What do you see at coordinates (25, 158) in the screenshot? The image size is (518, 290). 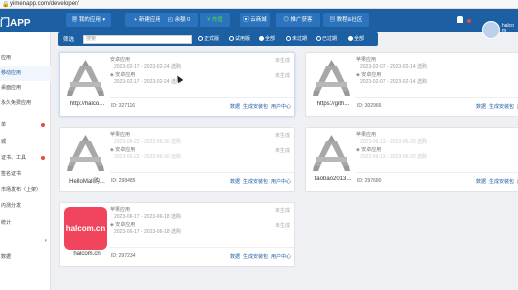 I see `sidebar-item-cert-tools: 证书、工具` at bounding box center [25, 158].